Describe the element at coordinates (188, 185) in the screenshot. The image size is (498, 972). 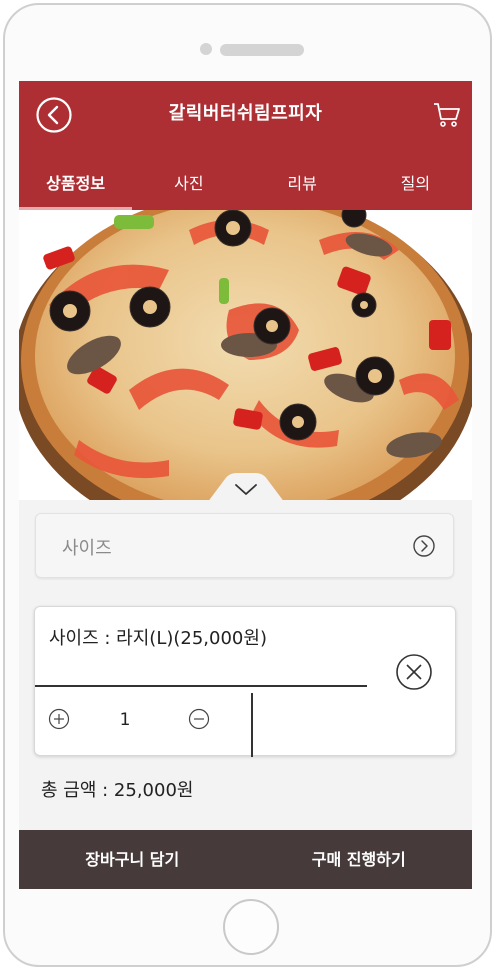
I see `tab-photos: 사진` at that location.